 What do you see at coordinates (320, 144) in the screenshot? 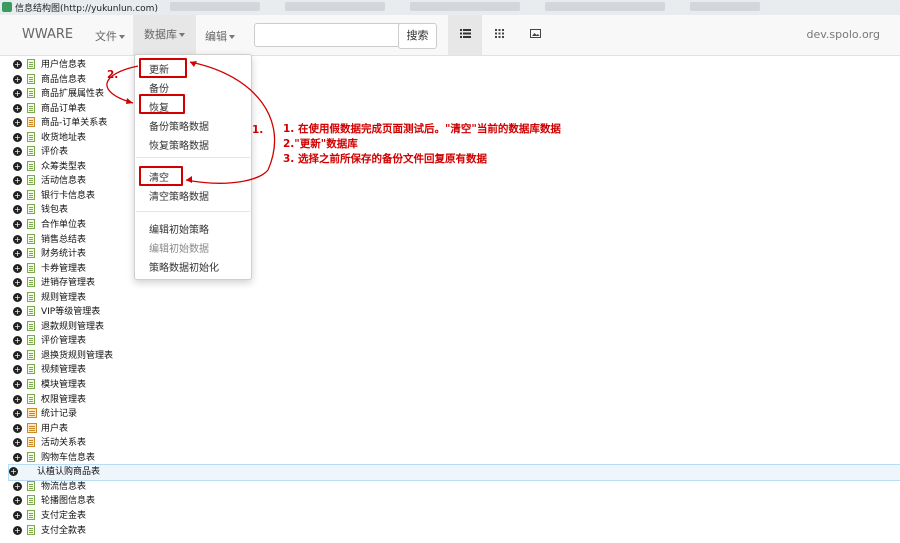
I see `annotation-line-2: 2."更新"数据库` at bounding box center [320, 144].